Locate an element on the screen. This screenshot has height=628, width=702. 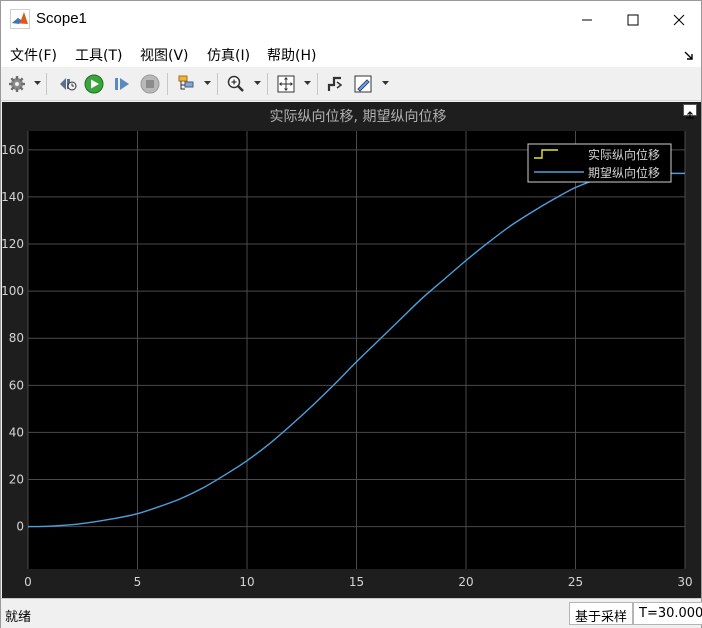
gear-icon is located at coordinates (17, 84).